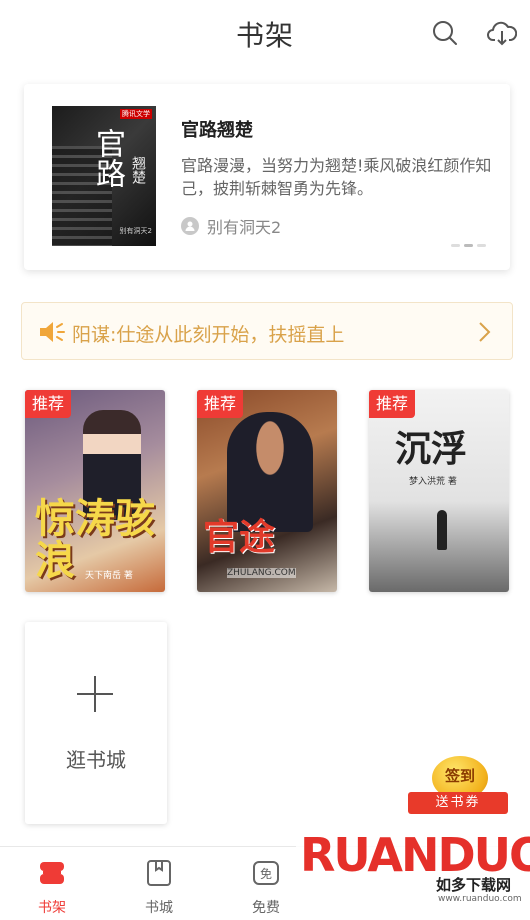 Image resolution: width=530 pixels, height=920 pixels. What do you see at coordinates (159, 873) in the screenshot?
I see `book-icon` at bounding box center [159, 873].